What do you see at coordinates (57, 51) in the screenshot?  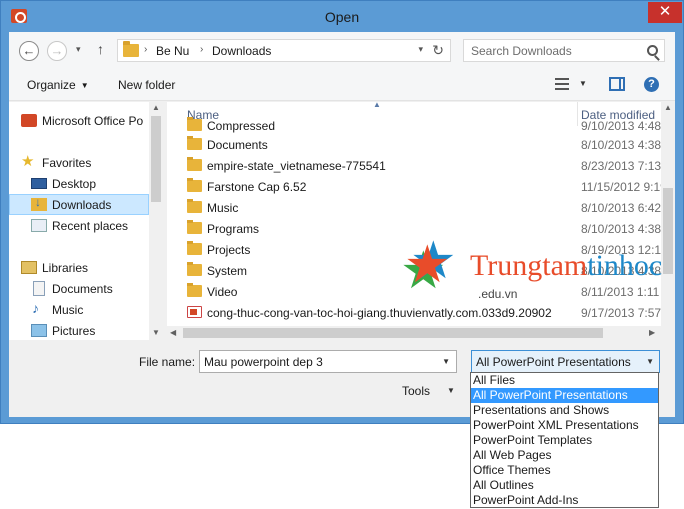 I see `forward-button: →` at bounding box center [57, 51].